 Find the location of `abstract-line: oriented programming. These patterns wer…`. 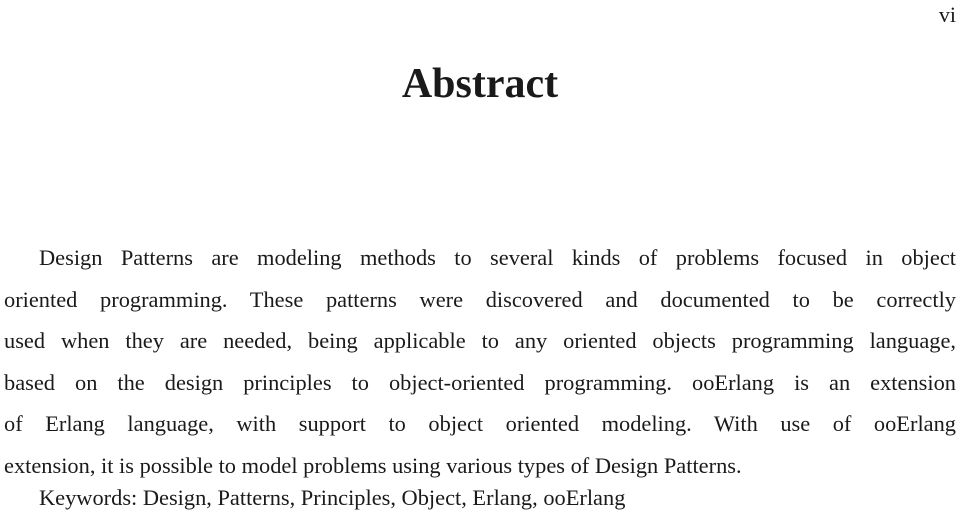

abstract-line: oriented programming. These patterns wer… is located at coordinates (480, 299).